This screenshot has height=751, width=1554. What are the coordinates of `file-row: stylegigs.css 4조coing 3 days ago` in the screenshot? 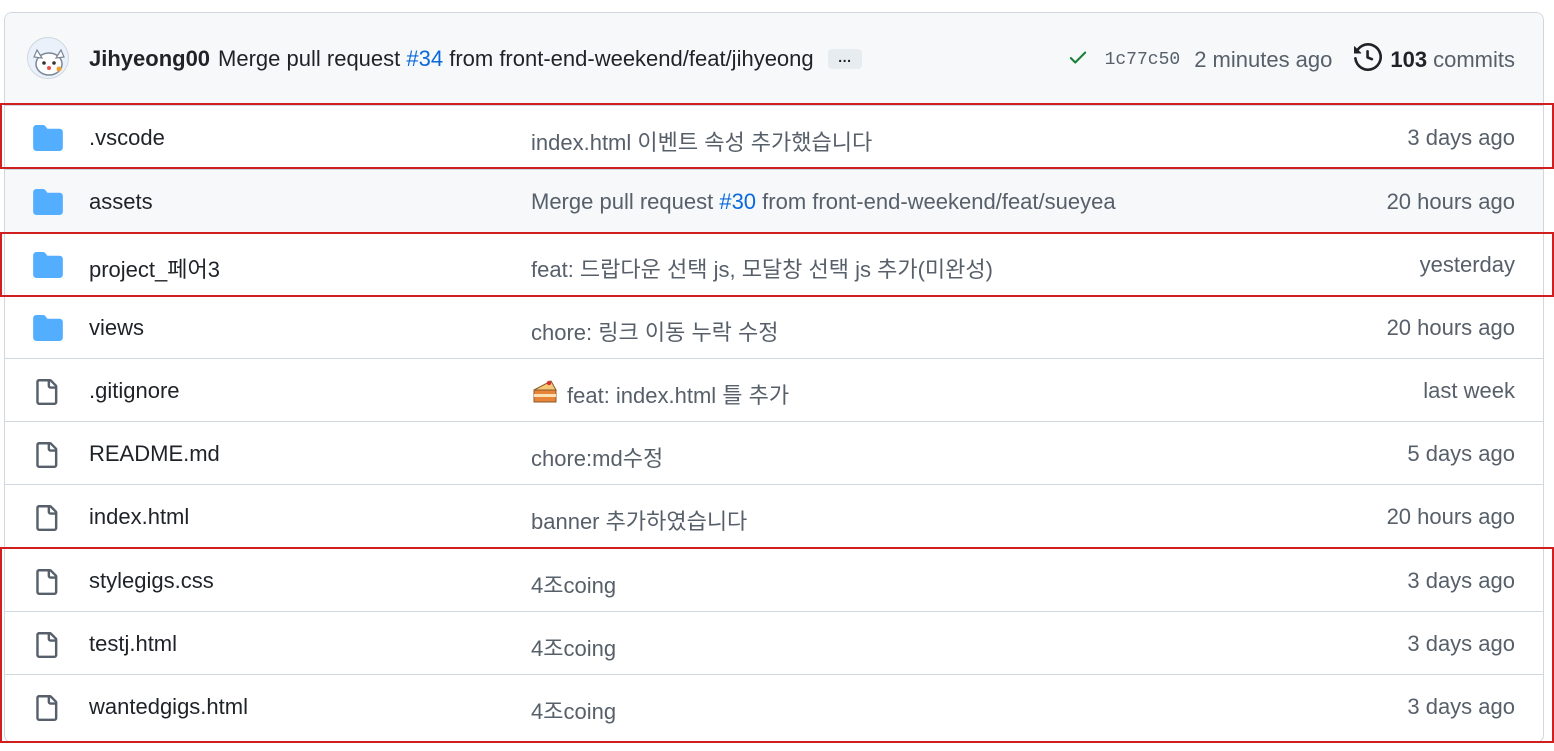 It's located at (774, 579).